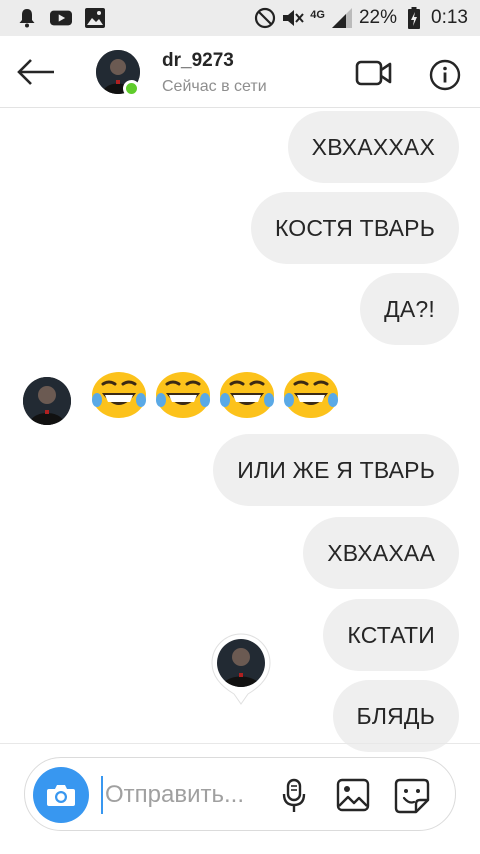 Image resolution: width=480 pixels, height=854 pixels. I want to click on signal-icon, so click(342, 18).